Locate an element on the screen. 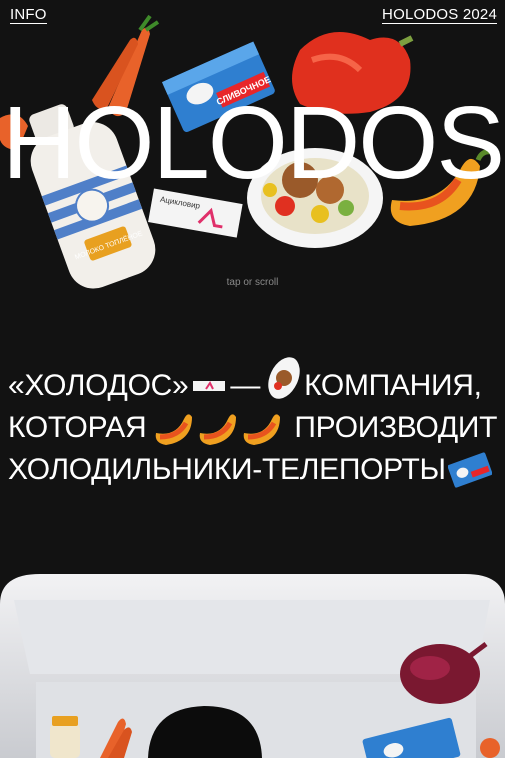  manifest-line-2: КОТОРАЯ ПРОИЗВОДИТ is located at coordinates (255, 428).